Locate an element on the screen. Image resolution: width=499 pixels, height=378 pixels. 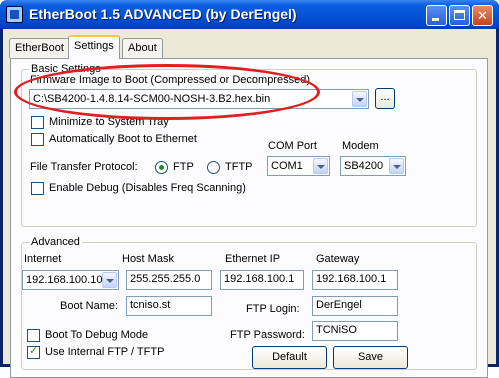
gateway-label: Gateway is located at coordinates (338, 259).